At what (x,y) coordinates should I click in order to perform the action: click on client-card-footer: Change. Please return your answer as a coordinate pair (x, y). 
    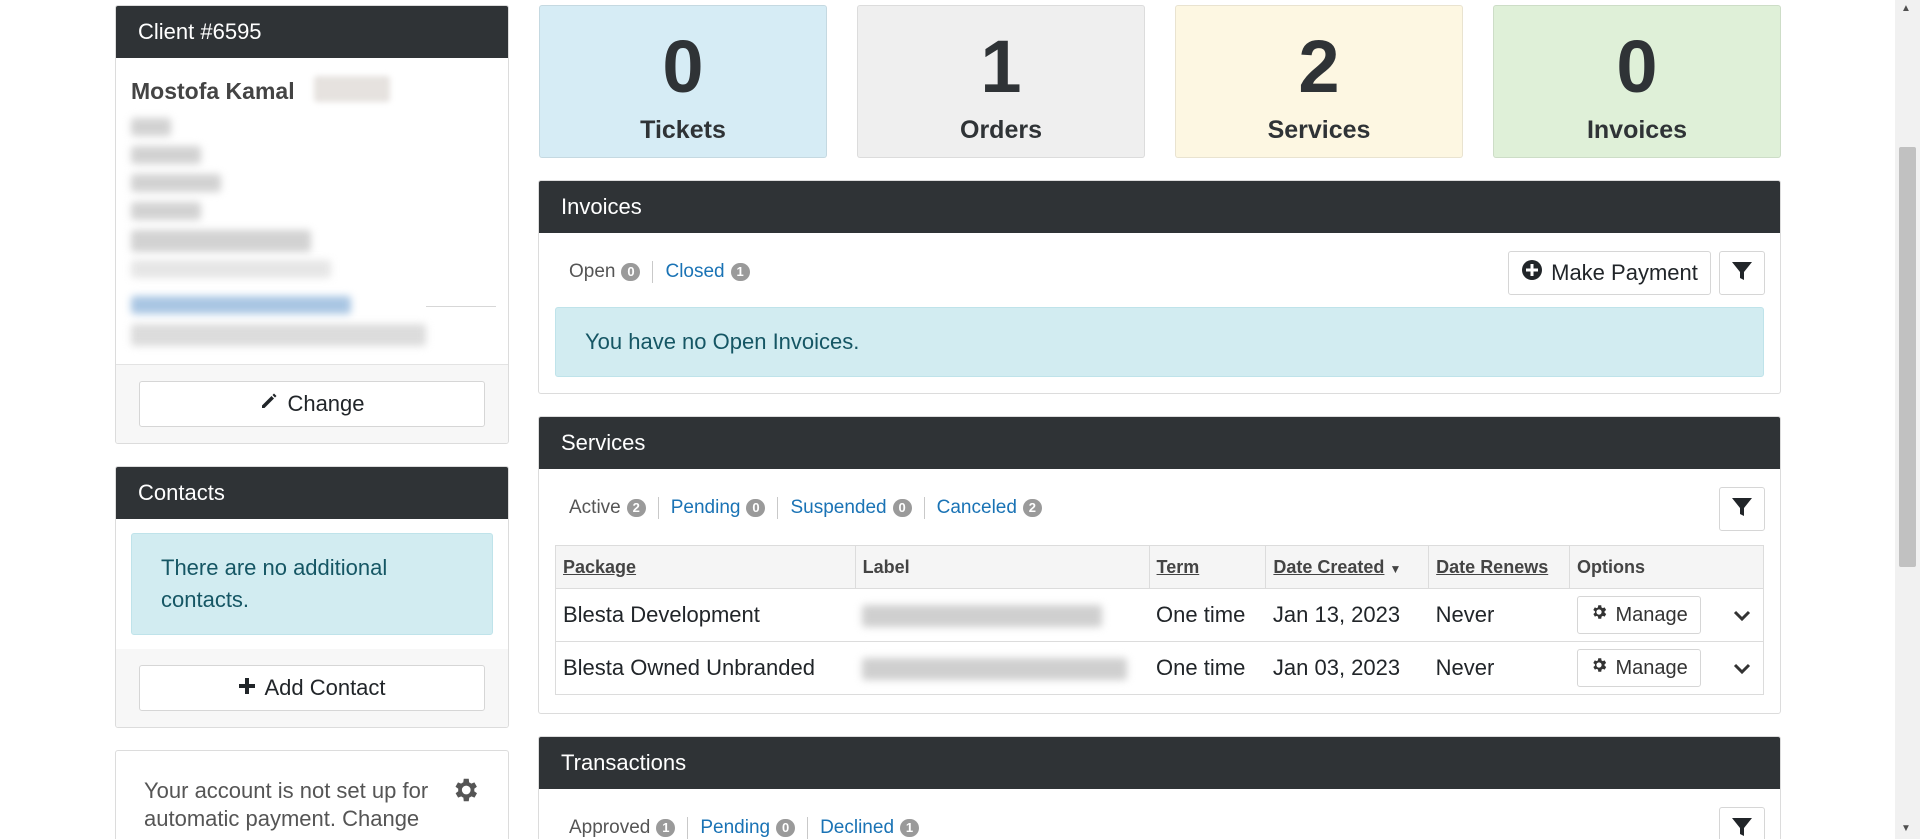
    Looking at the image, I should click on (312, 404).